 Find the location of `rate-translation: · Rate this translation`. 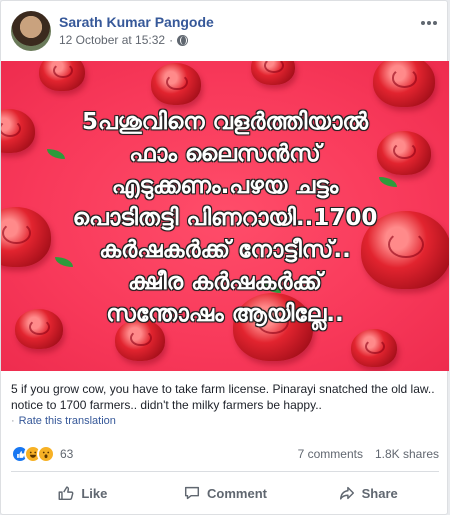

rate-translation: · Rate this translation is located at coordinates (63, 421).